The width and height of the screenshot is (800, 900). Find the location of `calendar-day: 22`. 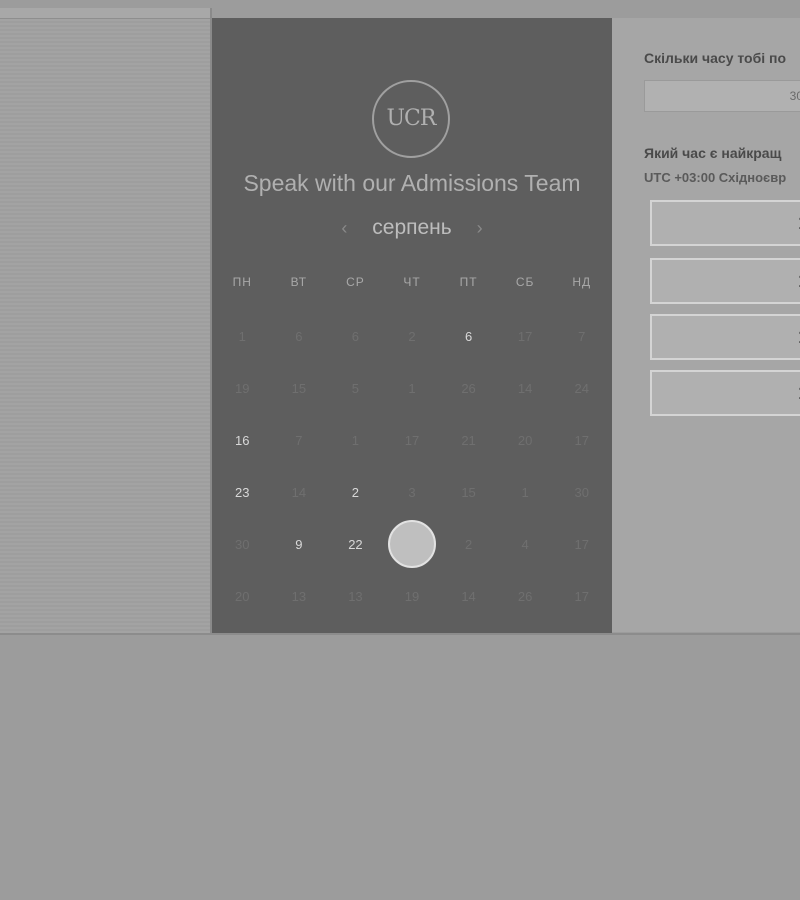

calendar-day: 22 is located at coordinates (355, 544).